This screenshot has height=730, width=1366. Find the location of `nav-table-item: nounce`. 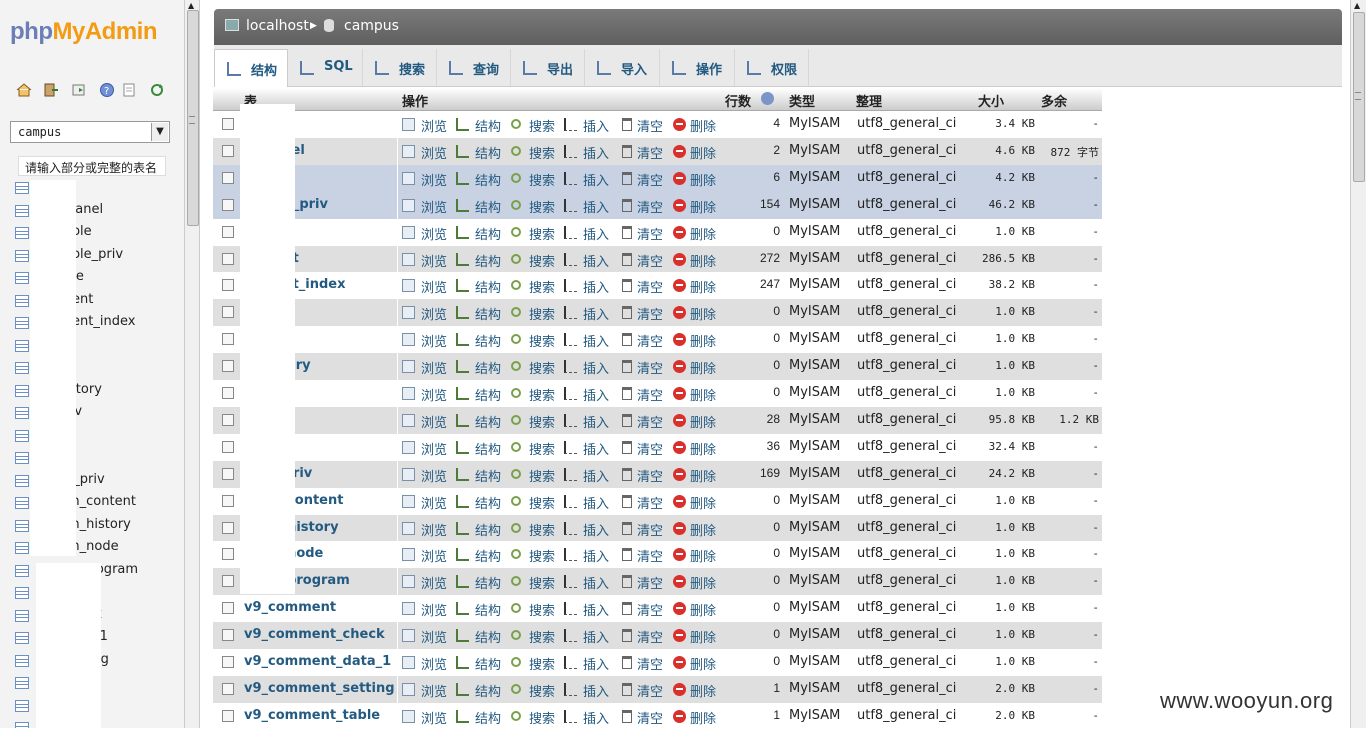

nav-table-item: nounce is located at coordinates (92, 279).